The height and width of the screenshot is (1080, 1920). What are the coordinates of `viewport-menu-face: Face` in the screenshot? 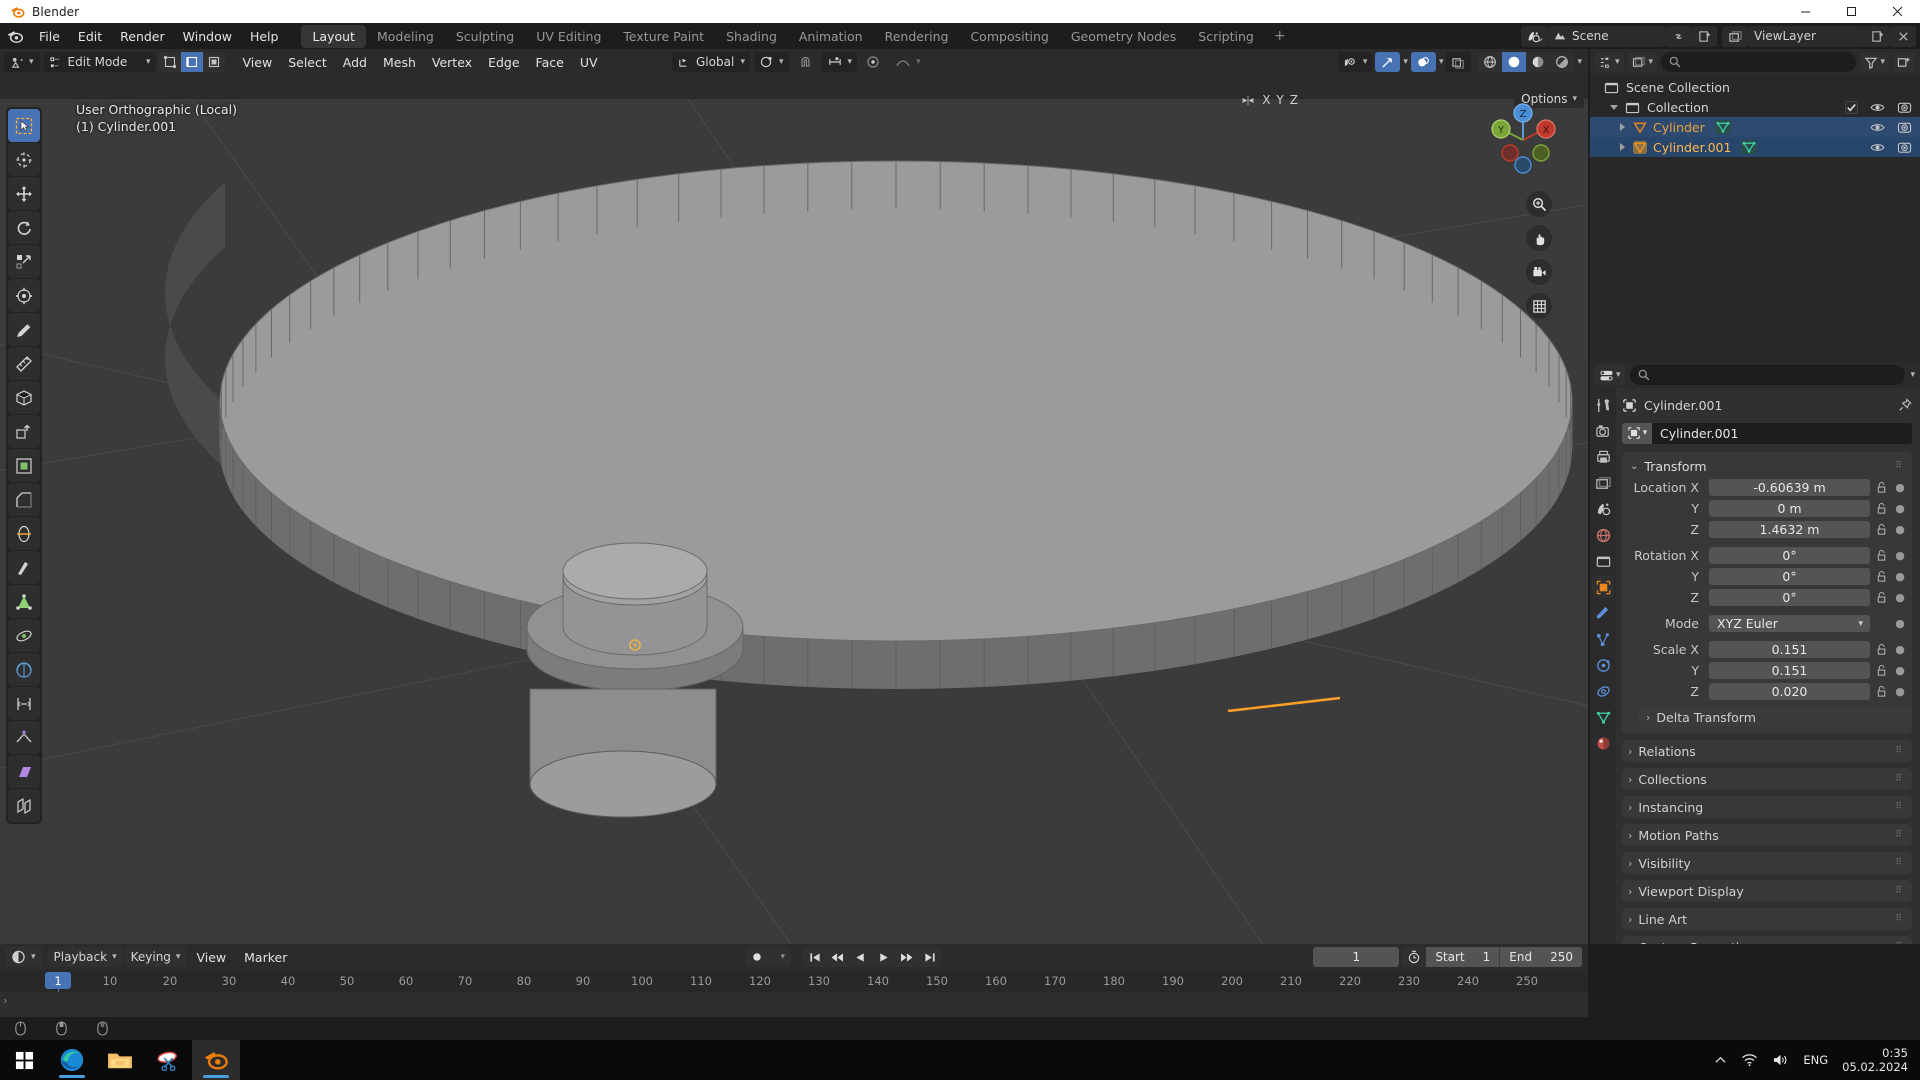 It's located at (550, 62).